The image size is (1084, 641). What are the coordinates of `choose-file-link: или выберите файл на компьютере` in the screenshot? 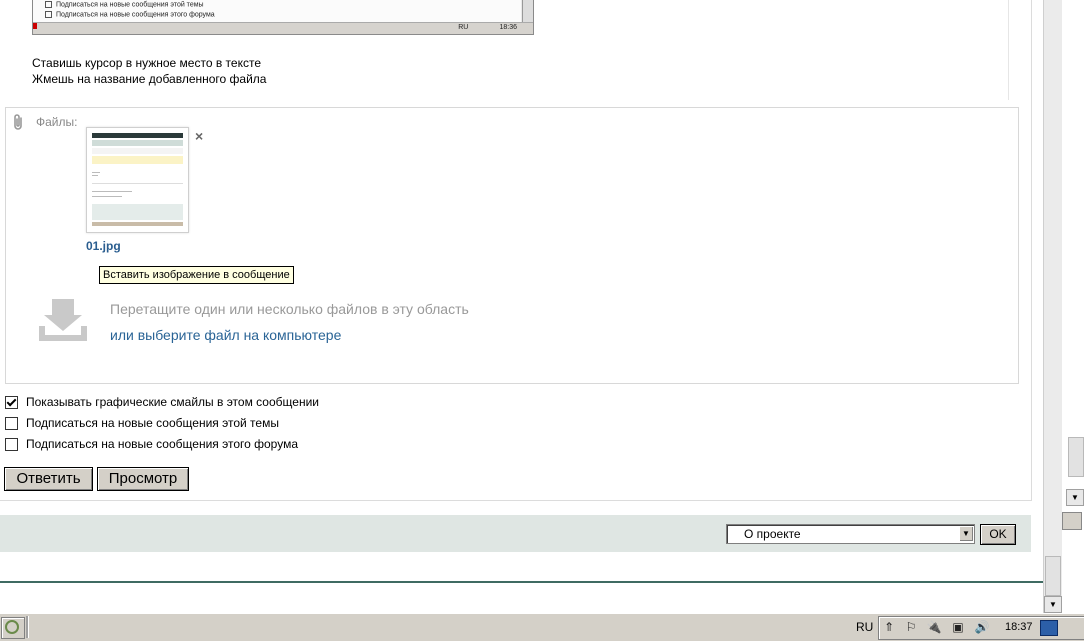 It's located at (225, 335).